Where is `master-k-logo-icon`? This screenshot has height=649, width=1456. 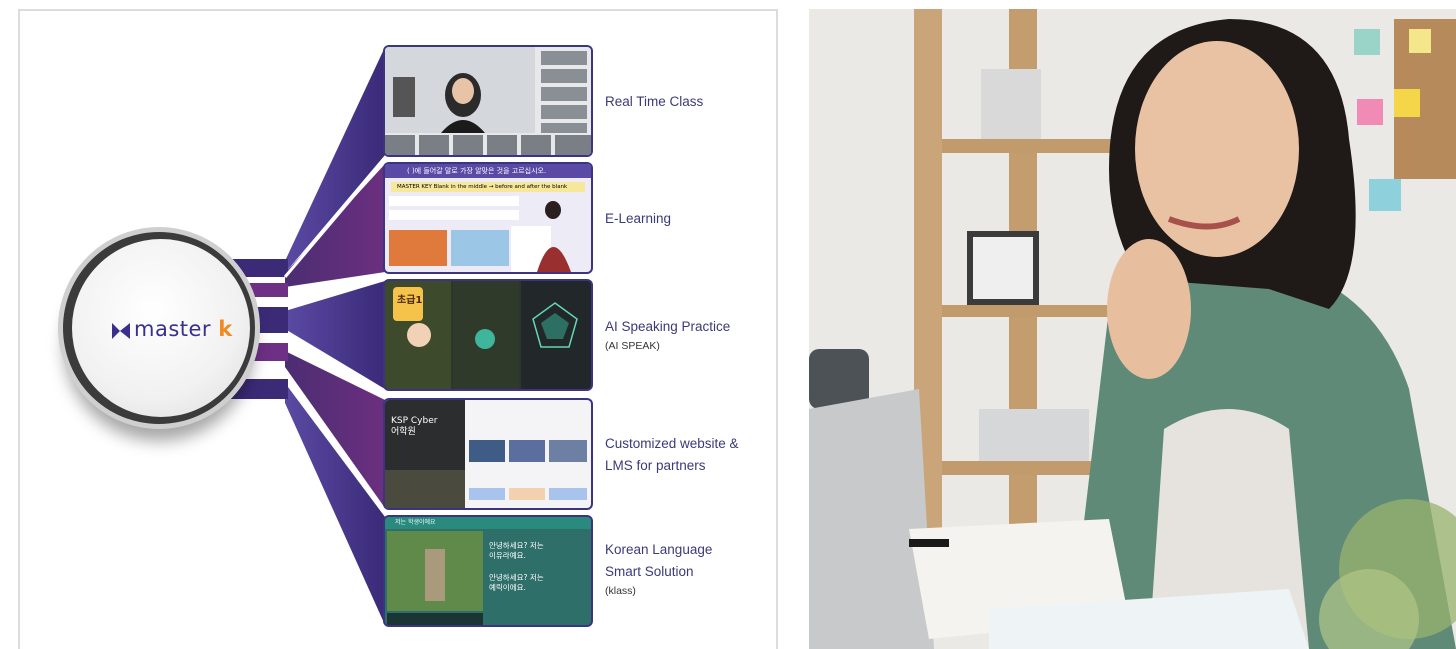 master-k-logo-icon is located at coordinates (121, 331).